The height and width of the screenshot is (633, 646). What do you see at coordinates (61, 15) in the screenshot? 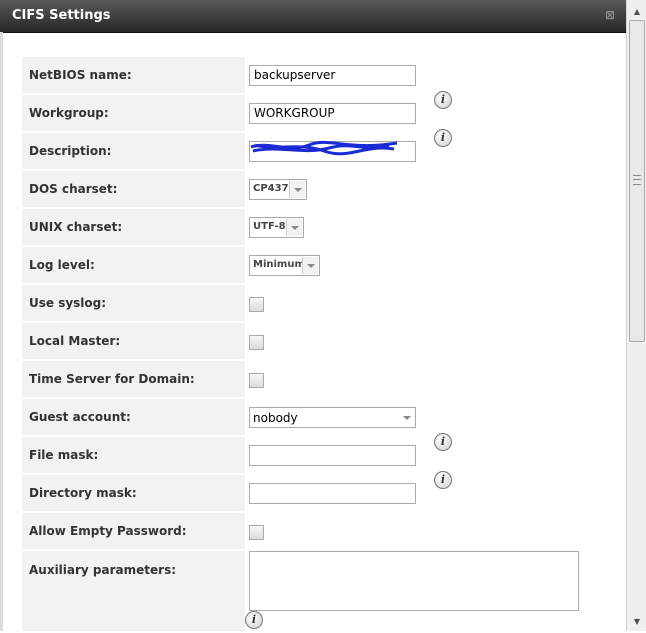
I see `dialog-title: CIFS Settings` at bounding box center [61, 15].